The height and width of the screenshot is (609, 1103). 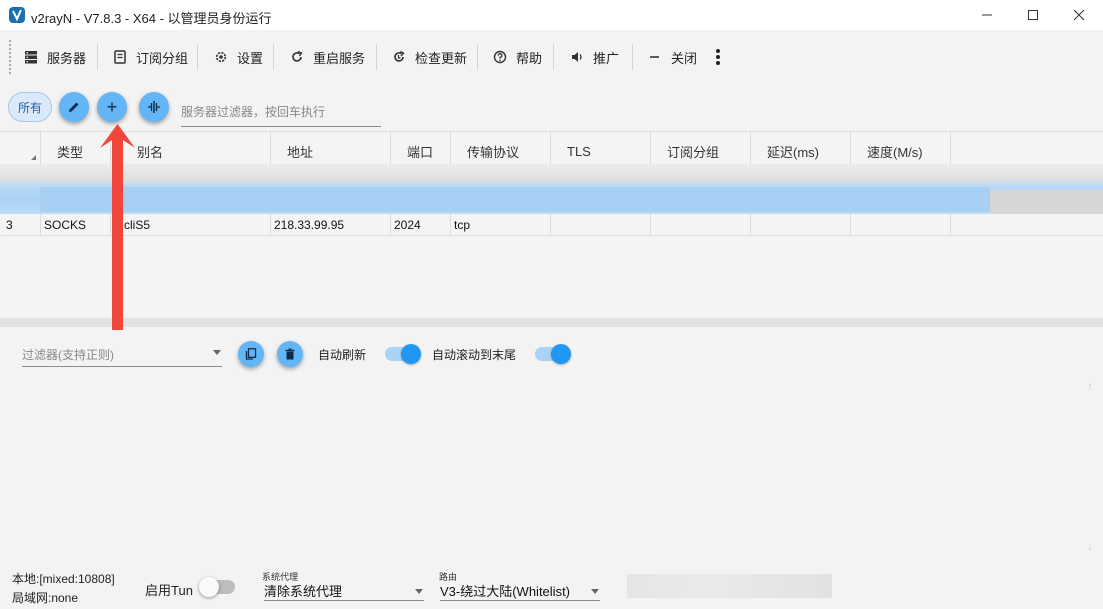 I want to click on restart-icon, so click(x=297, y=57).